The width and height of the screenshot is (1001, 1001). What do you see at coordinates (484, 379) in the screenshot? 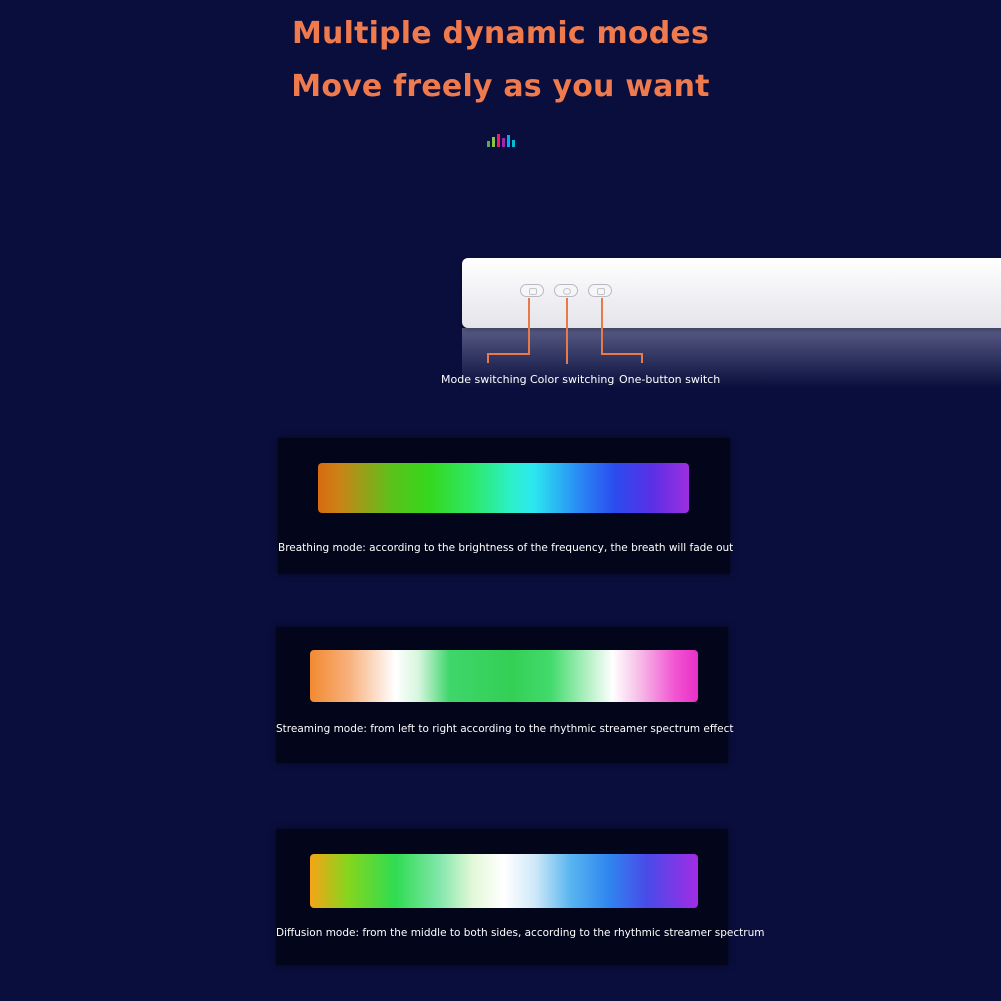
I see `mode-switching-label: Mode switching` at bounding box center [484, 379].